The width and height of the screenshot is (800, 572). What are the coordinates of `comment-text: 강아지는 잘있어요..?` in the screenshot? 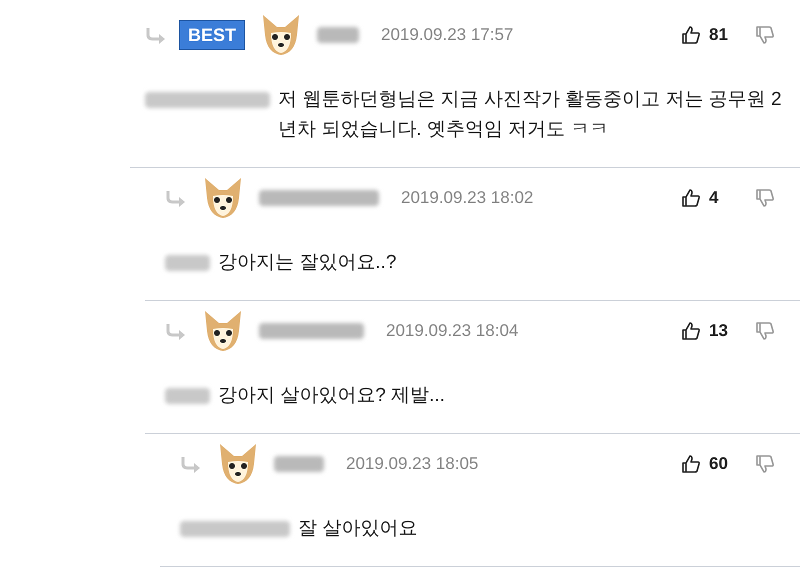 It's located at (307, 263).